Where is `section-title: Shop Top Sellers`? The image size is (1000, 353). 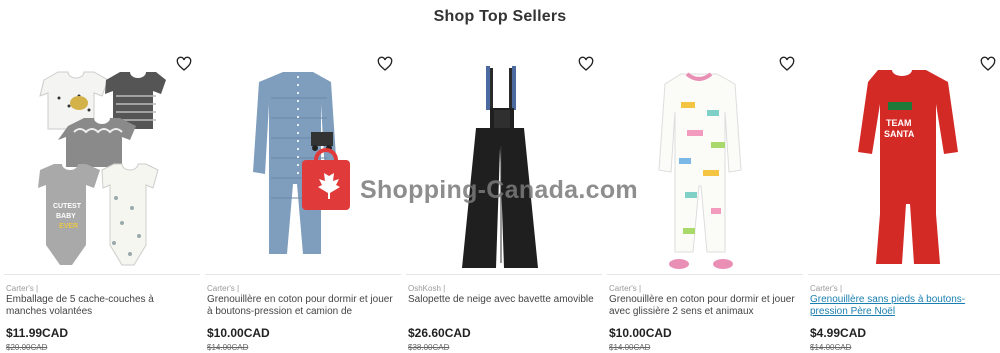 section-title: Shop Top Sellers is located at coordinates (500, 16).